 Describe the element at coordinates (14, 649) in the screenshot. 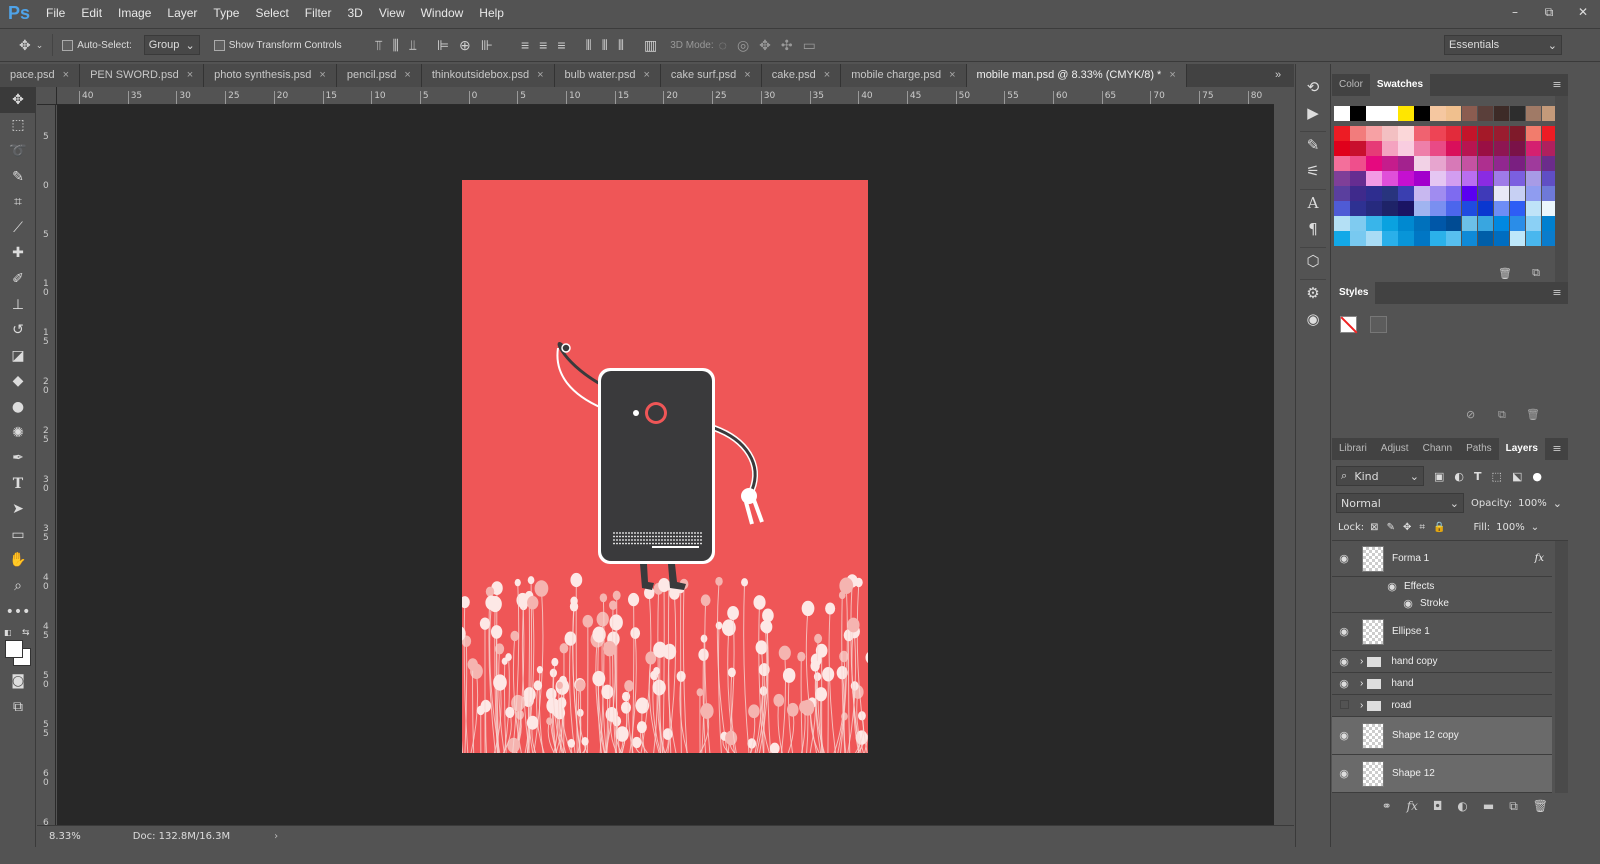

I see `foreground-color` at that location.